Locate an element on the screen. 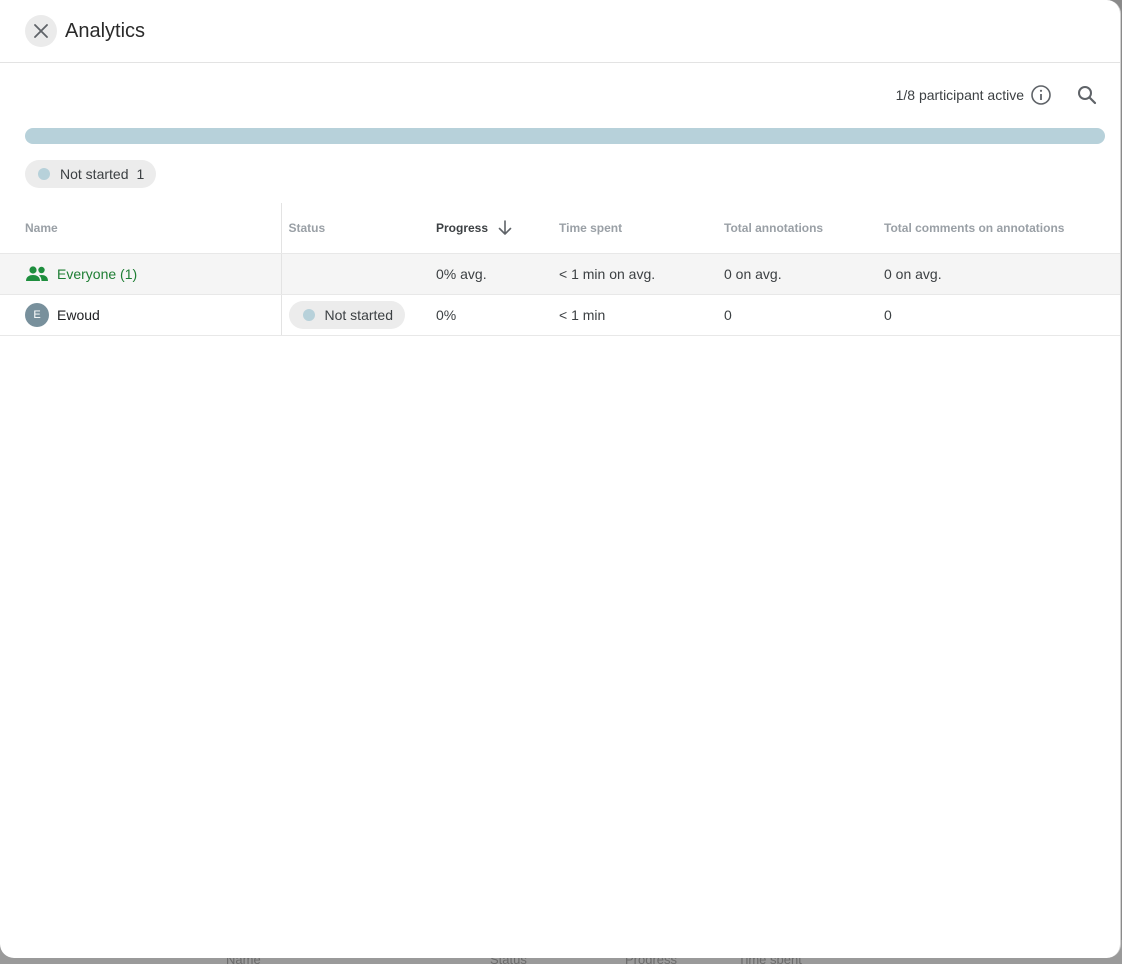  everyone-status-cell is located at coordinates (358, 274).